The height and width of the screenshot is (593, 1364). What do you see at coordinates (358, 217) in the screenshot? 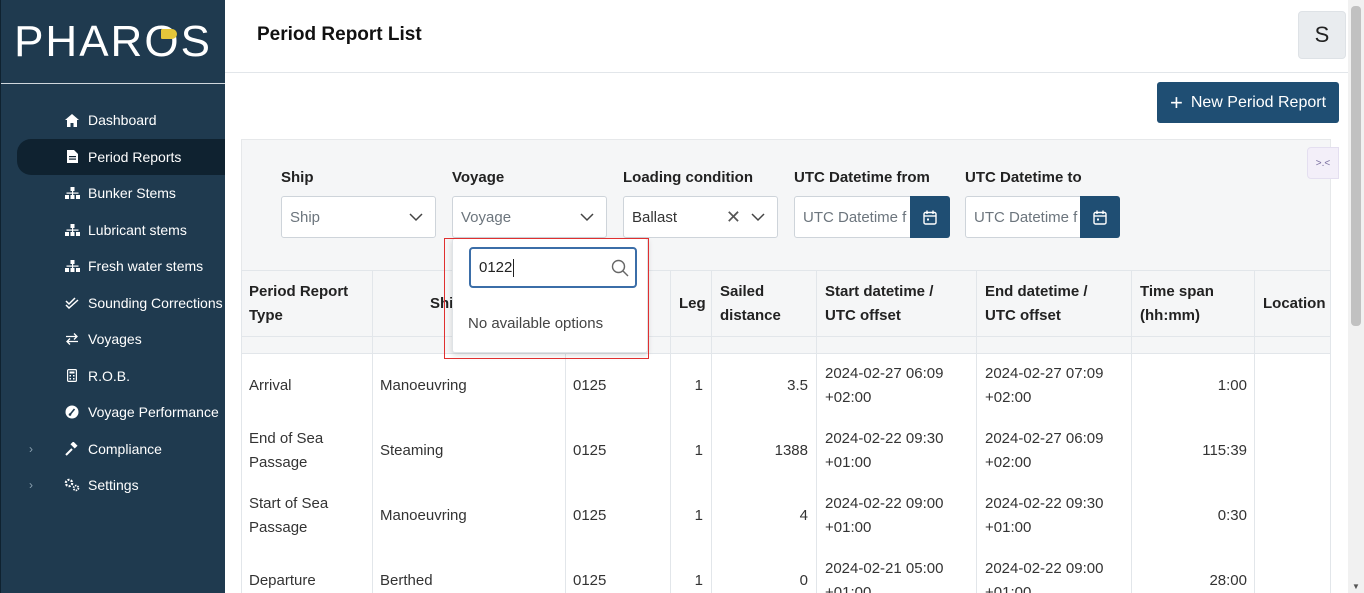
I see `ship-select: Ship` at bounding box center [358, 217].